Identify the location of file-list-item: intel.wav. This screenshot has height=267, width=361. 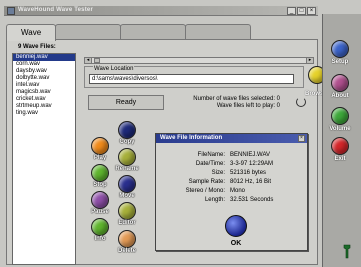
(44, 85).